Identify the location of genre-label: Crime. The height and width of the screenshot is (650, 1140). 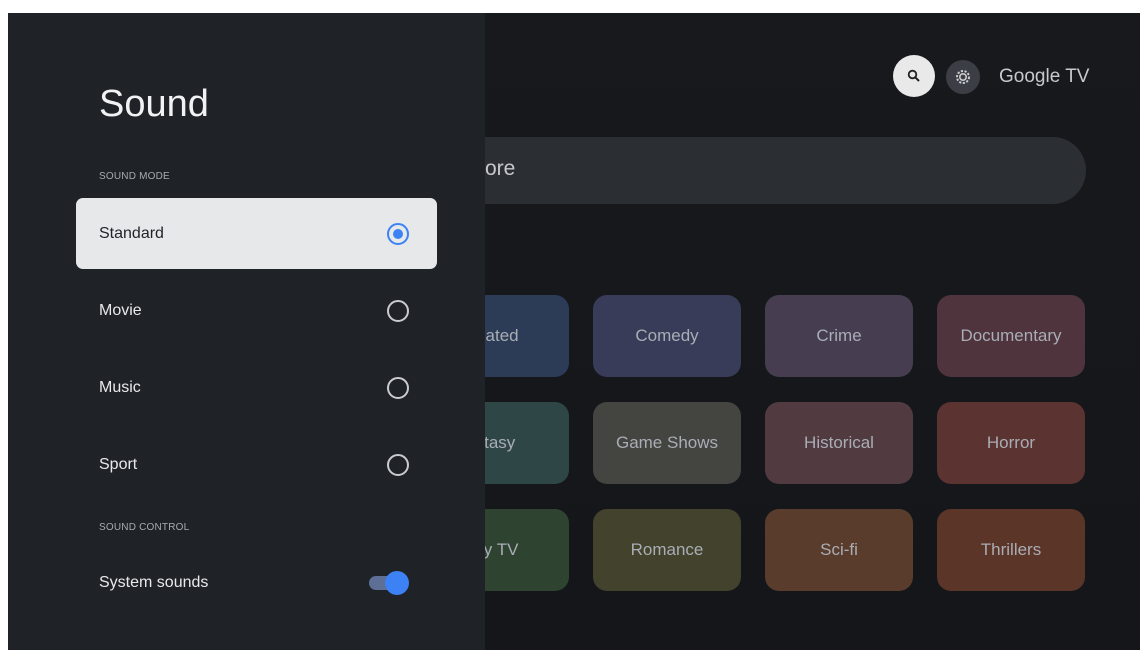
(839, 335).